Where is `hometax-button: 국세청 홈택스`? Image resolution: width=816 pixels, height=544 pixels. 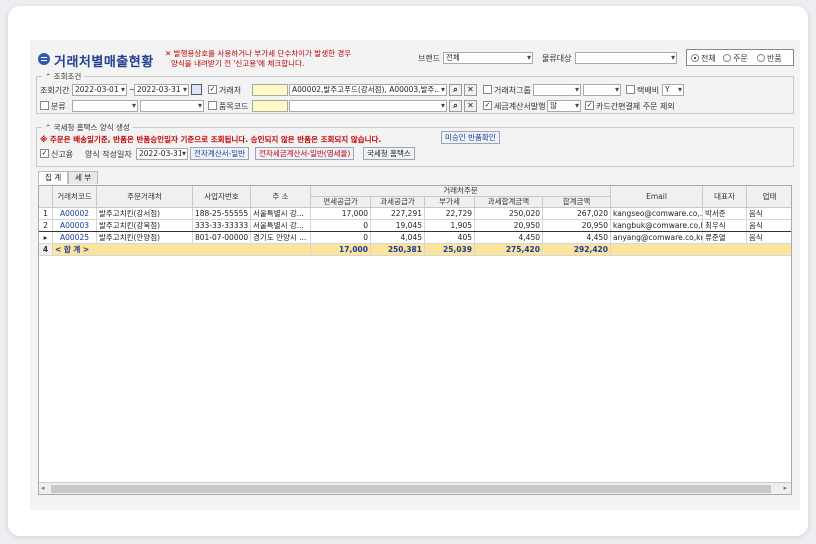 hometax-button: 국세청 홈택스 is located at coordinates (389, 153).